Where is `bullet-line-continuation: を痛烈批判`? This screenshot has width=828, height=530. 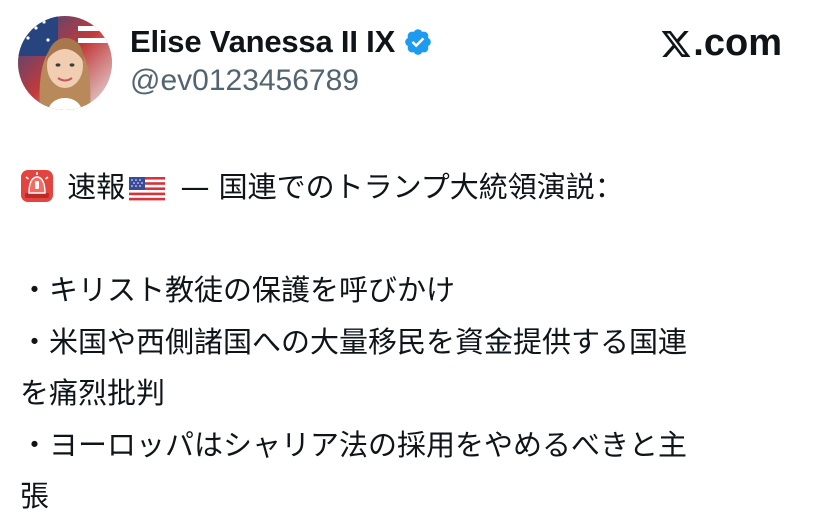
bullet-line-continuation: を痛烈批判 is located at coordinates (93, 393).